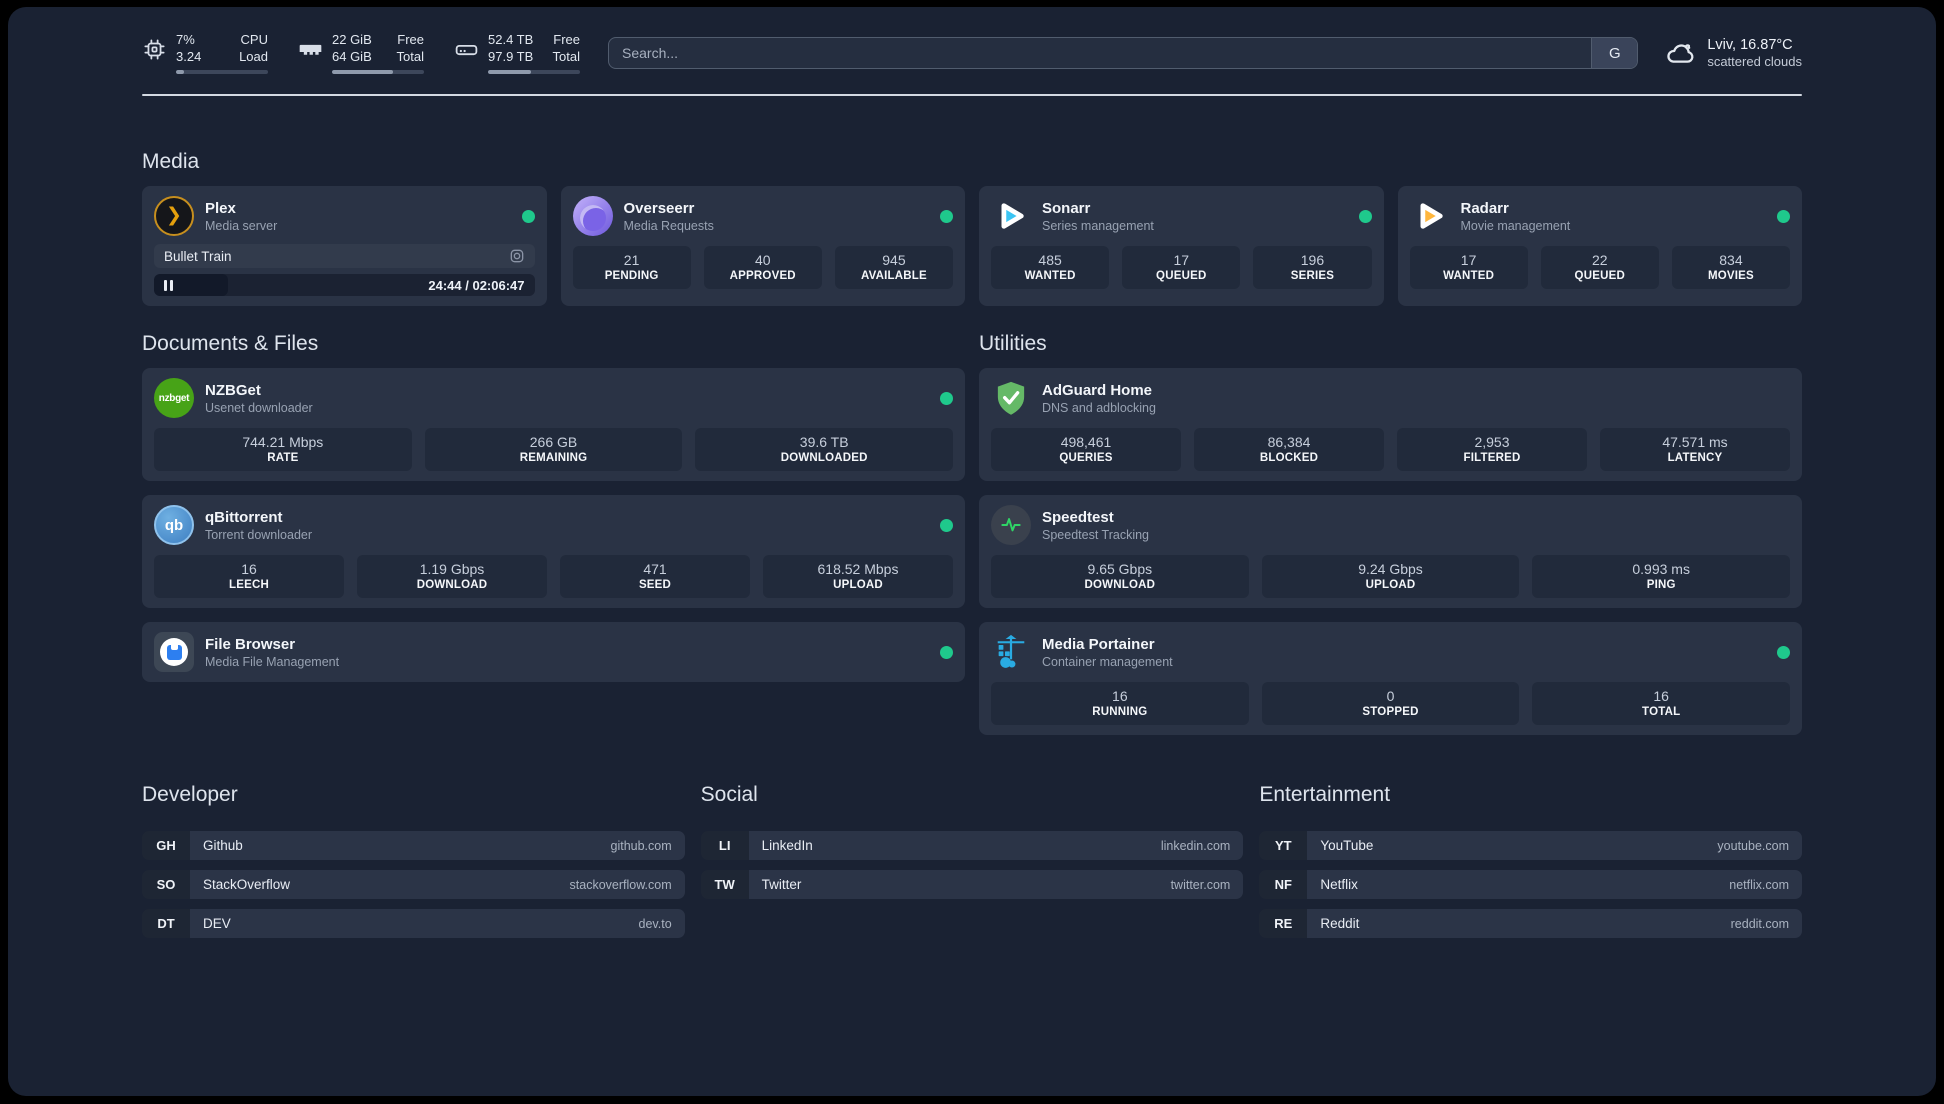 Image resolution: width=1944 pixels, height=1104 pixels. What do you see at coordinates (1100, 53) in the screenshot?
I see `search-input` at bounding box center [1100, 53].